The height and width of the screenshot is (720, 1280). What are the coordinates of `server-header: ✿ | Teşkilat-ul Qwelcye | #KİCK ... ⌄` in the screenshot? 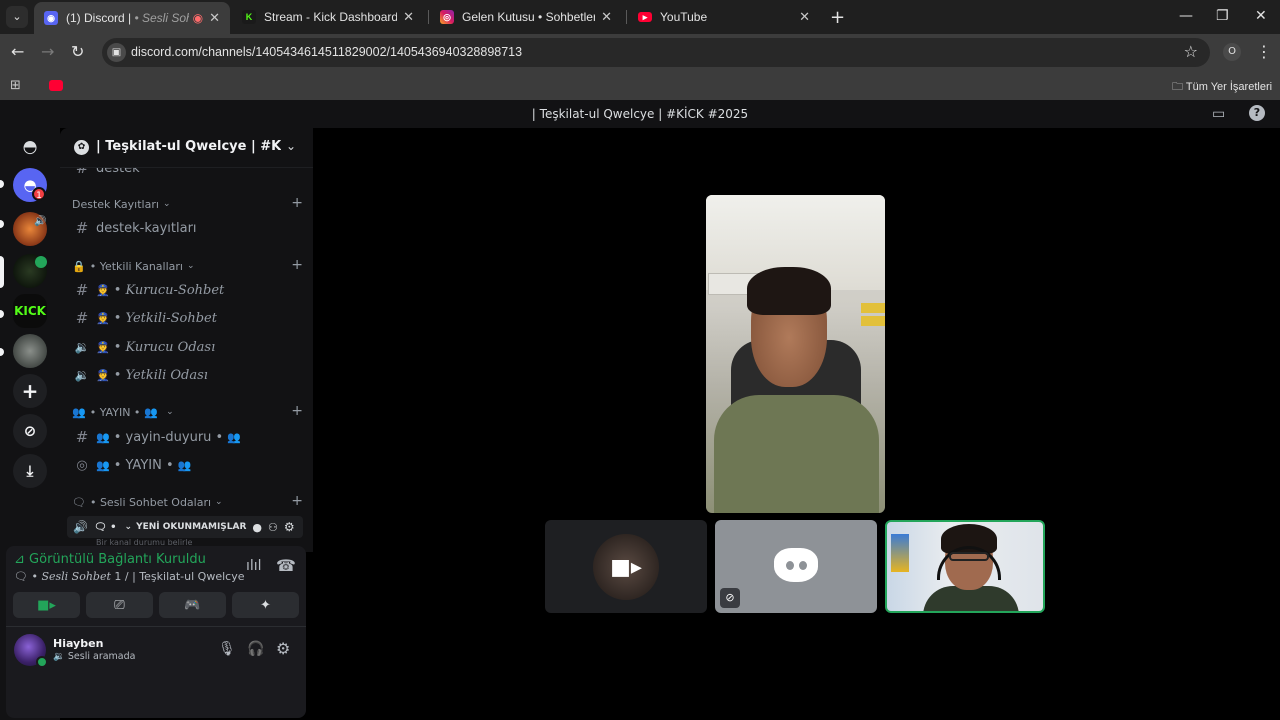 It's located at (186, 148).